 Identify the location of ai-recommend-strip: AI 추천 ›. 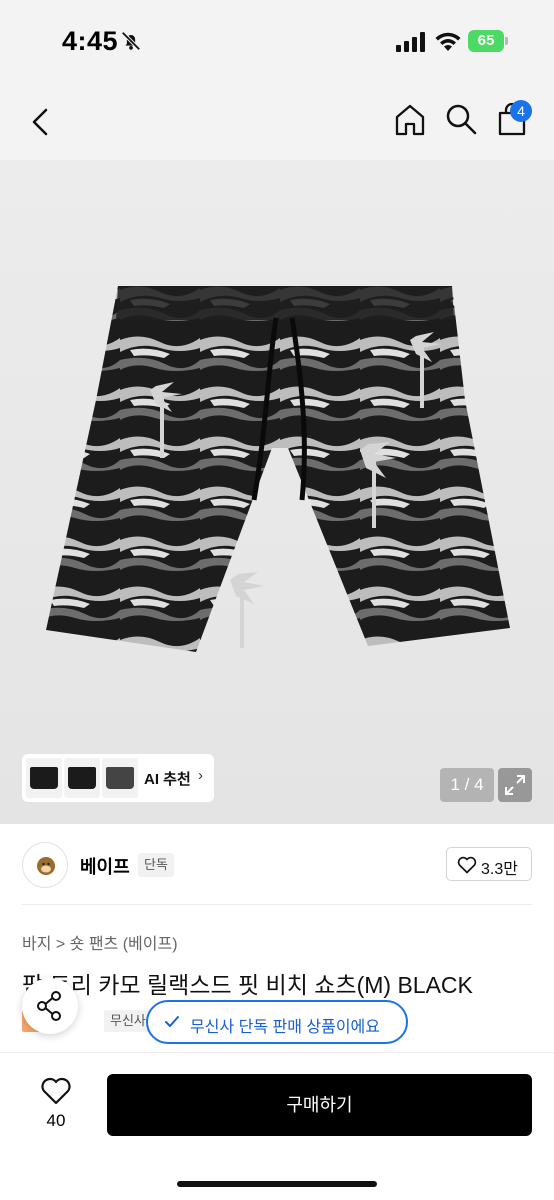
(118, 778).